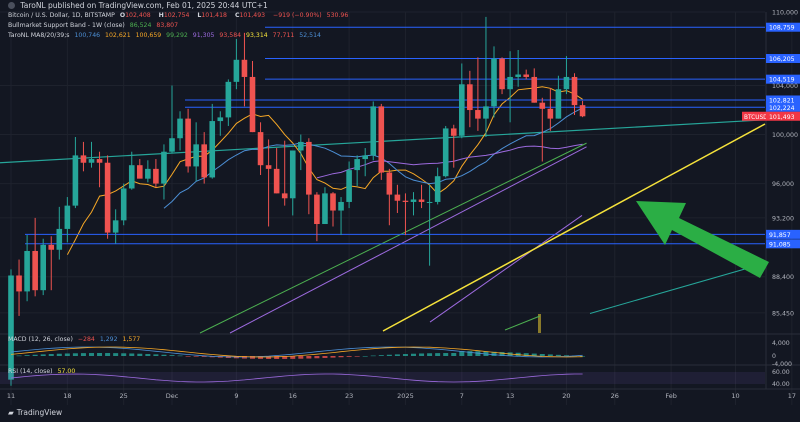 Image resolution: width=800 pixels, height=422 pixels. What do you see at coordinates (783, 218) in the screenshot?
I see `price-tick-label: 93,200` at bounding box center [783, 218].